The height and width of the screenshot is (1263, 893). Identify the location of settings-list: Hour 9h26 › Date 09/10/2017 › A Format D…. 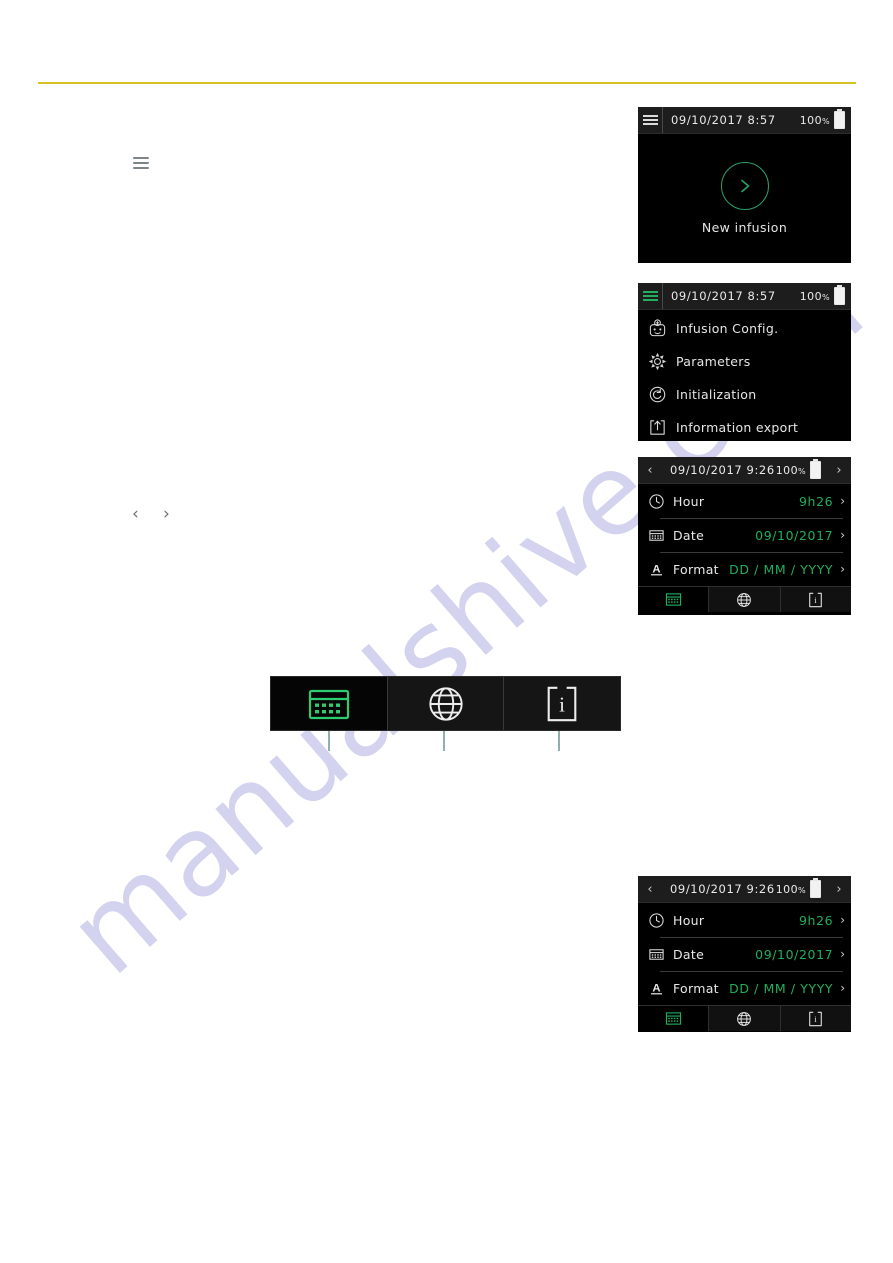
(744, 954).